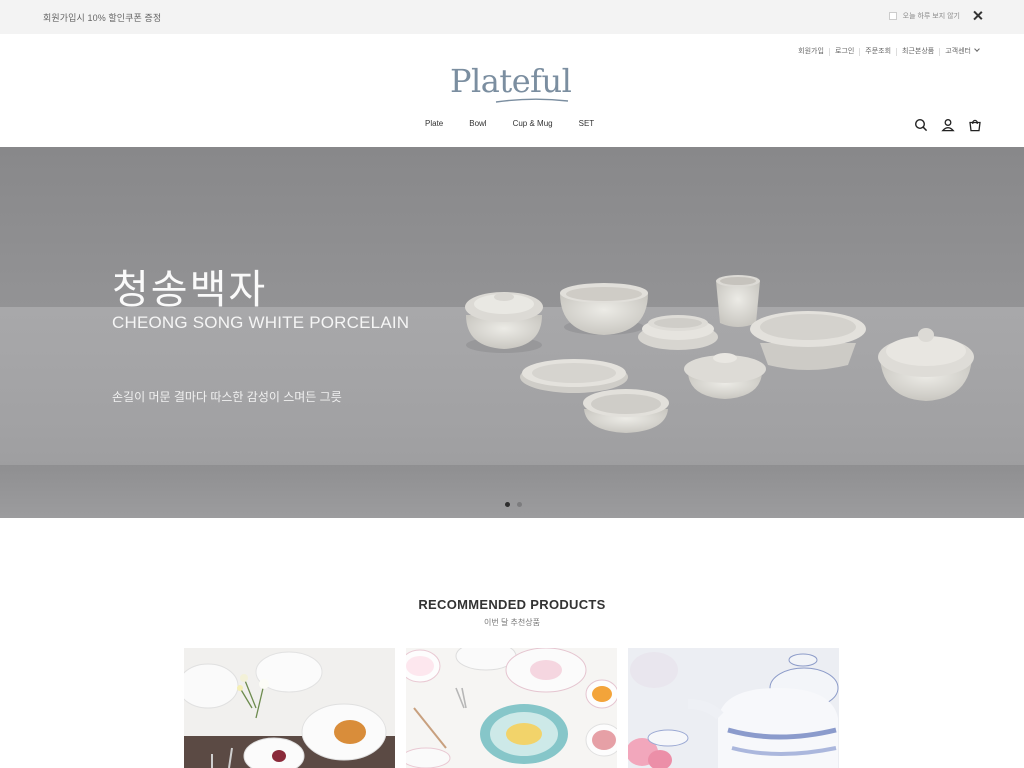 This screenshot has width=1024, height=768. Describe the element at coordinates (102, 17) in the screenshot. I see `promo-text: 회원가입시 10% 할인쿠폰 증정` at that location.